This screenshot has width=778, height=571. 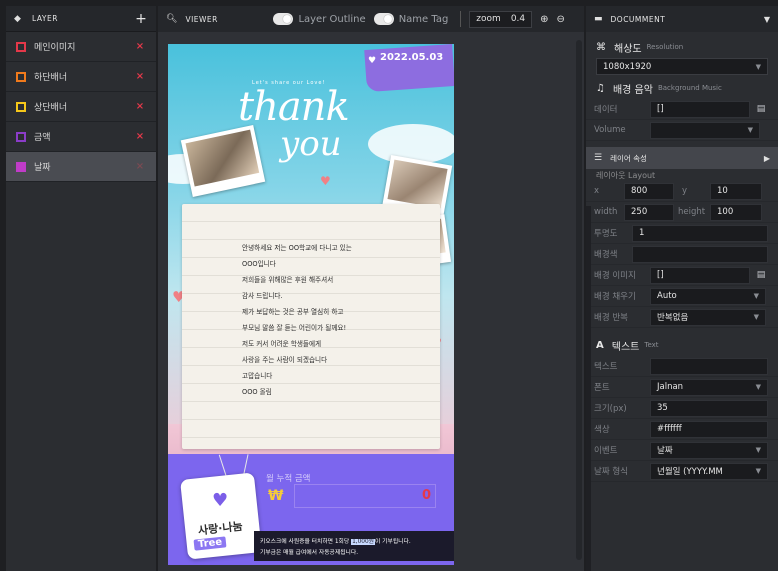 What do you see at coordinates (709, 366) in the screenshot?
I see `text-field` at bounding box center [709, 366].